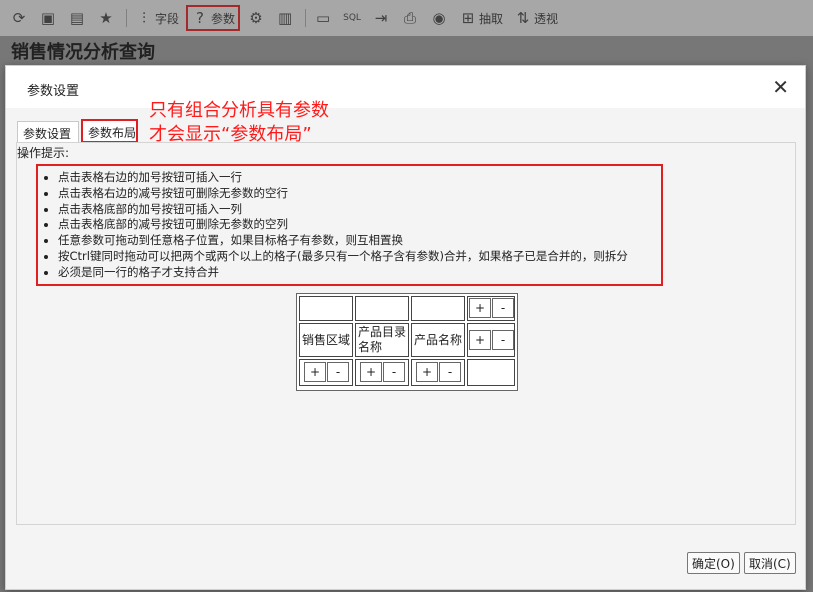 Image resolution: width=813 pixels, height=592 pixels. Describe the element at coordinates (43, 153) in the screenshot. I see `hint-label: 操作提示:` at that location.